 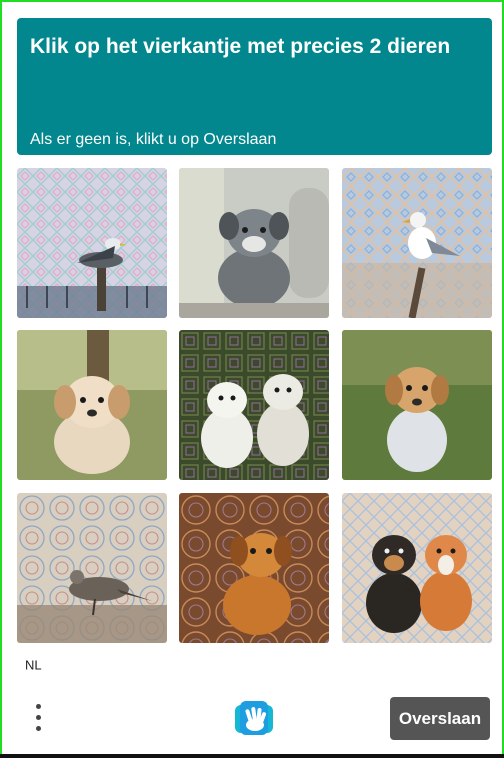 What do you see at coordinates (440, 718) in the screenshot?
I see `skip-button: Overslaan` at bounding box center [440, 718].